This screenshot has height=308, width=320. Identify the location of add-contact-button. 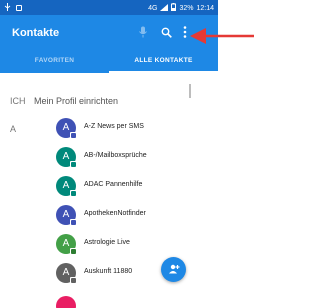
(173, 269).